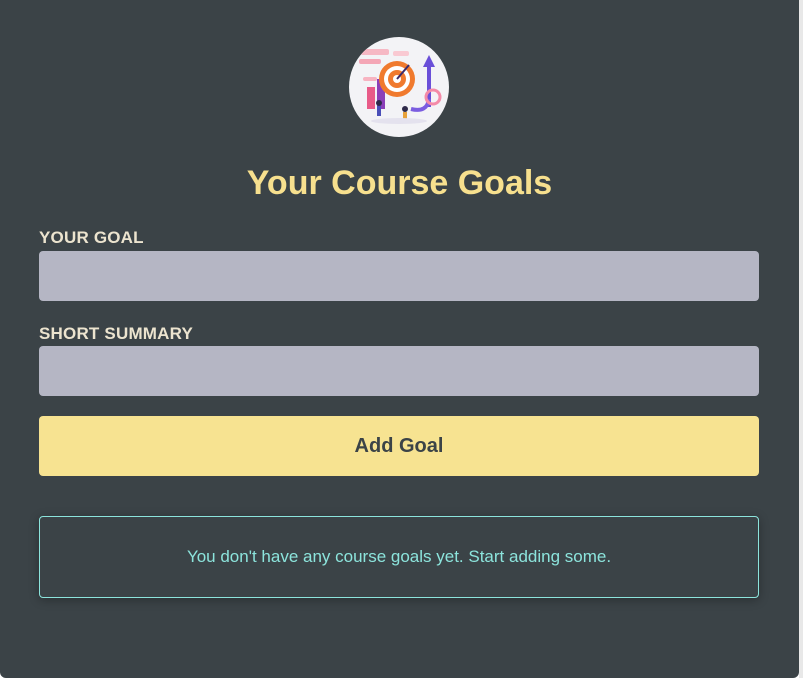 The height and width of the screenshot is (678, 803). Describe the element at coordinates (91, 237) in the screenshot. I see `goal-label: YOUR GOAL` at that location.